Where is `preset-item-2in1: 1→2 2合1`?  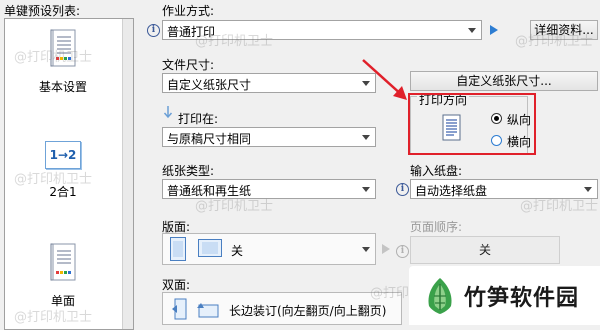 preset-item-2in1: 1→2 2合1 is located at coordinates (63, 170).